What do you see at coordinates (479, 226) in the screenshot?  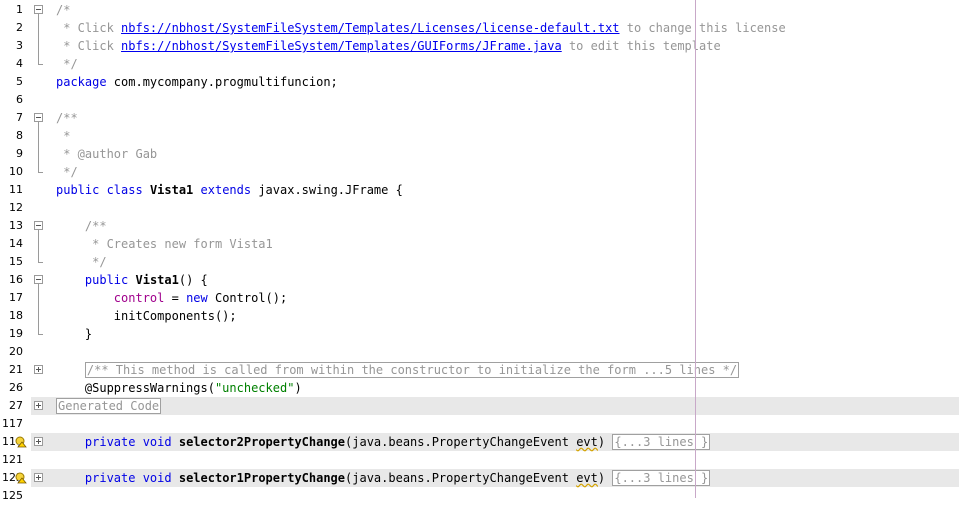 I see `code-line: 13 /**` at bounding box center [479, 226].